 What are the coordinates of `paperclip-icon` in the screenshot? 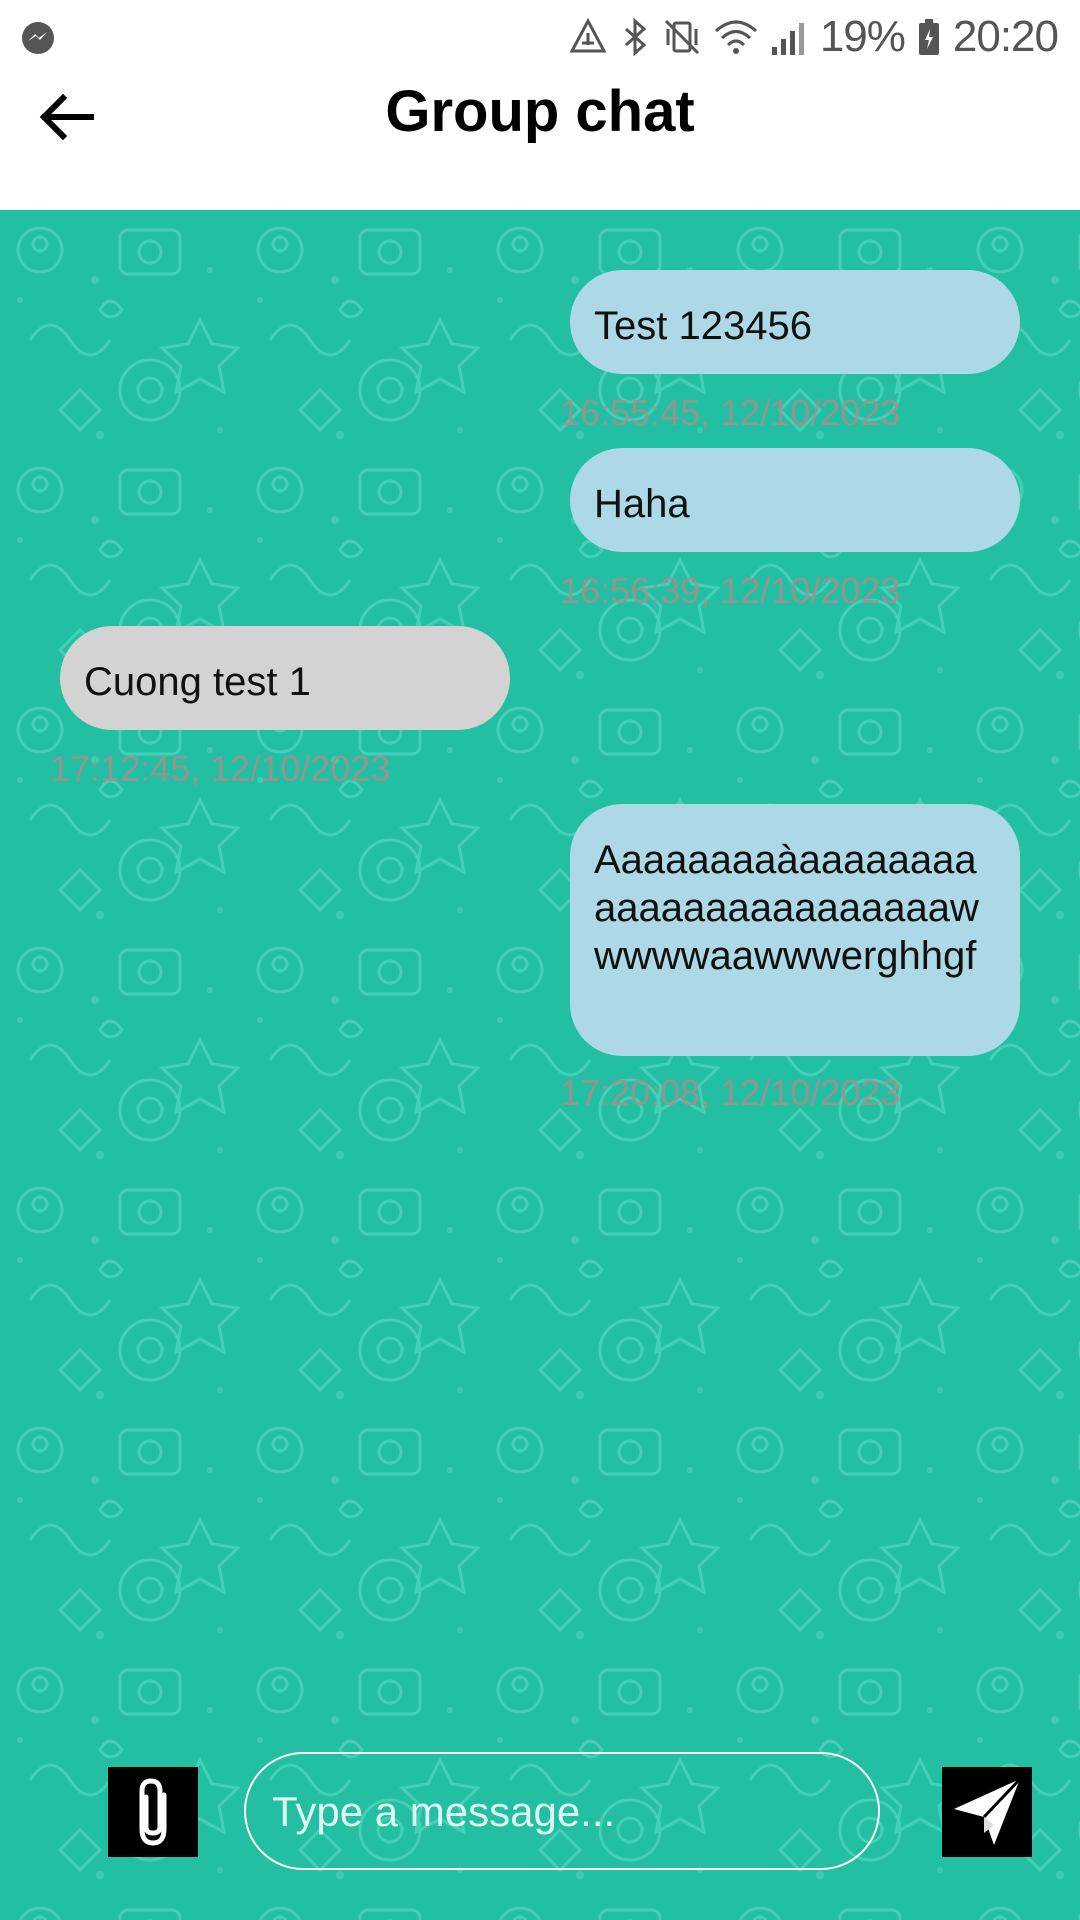 It's located at (153, 1812).